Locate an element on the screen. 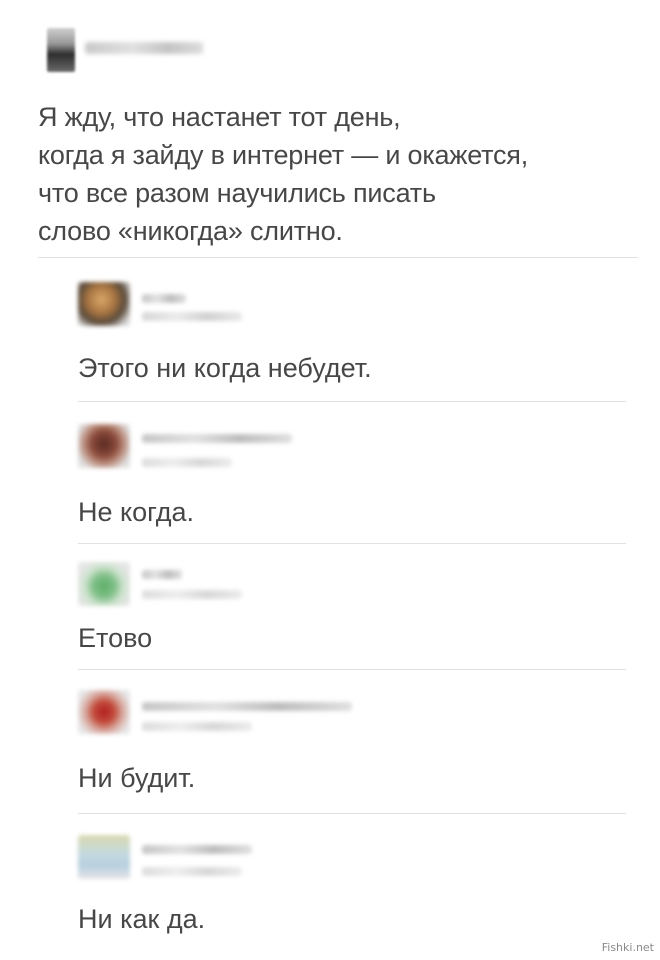  comment-text: Не когда. is located at coordinates (136, 512).